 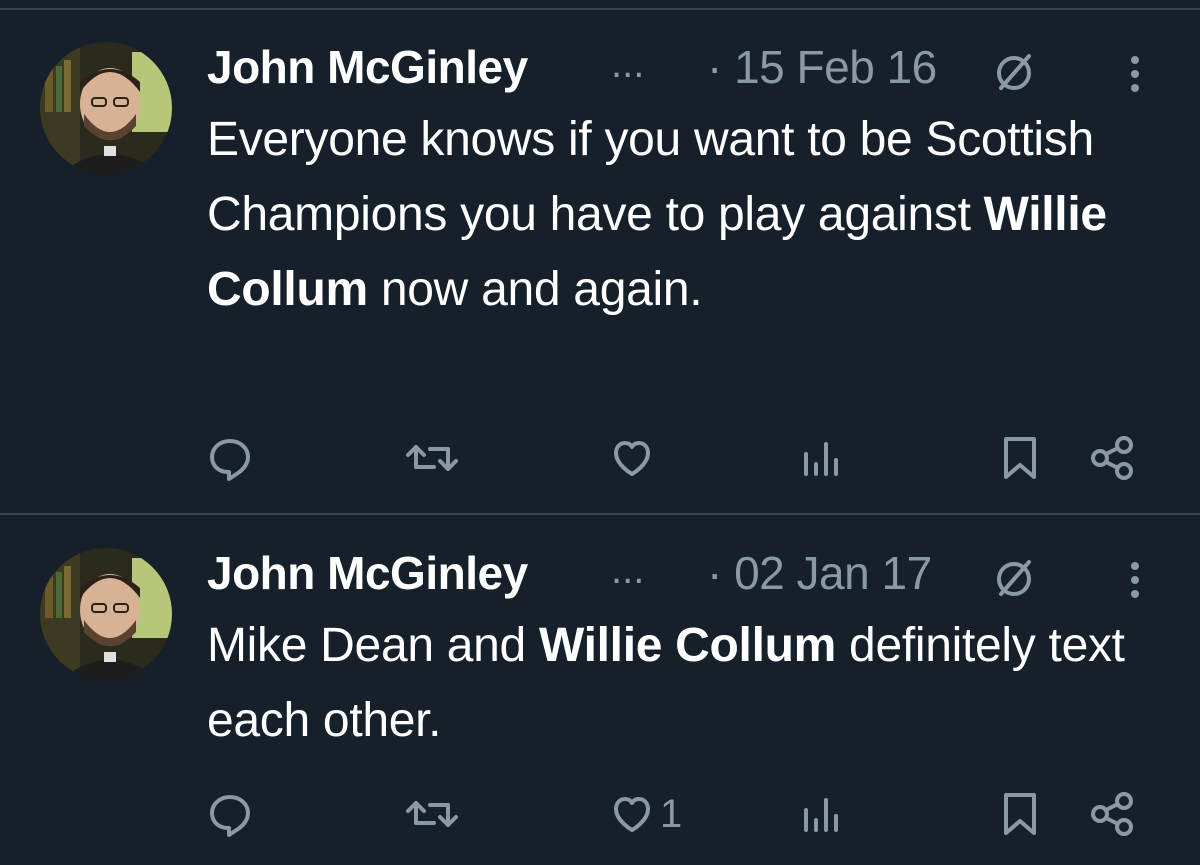 I want to click on tweet-header: John McGinley ... · 02 Jan 17, so click(x=687, y=576).